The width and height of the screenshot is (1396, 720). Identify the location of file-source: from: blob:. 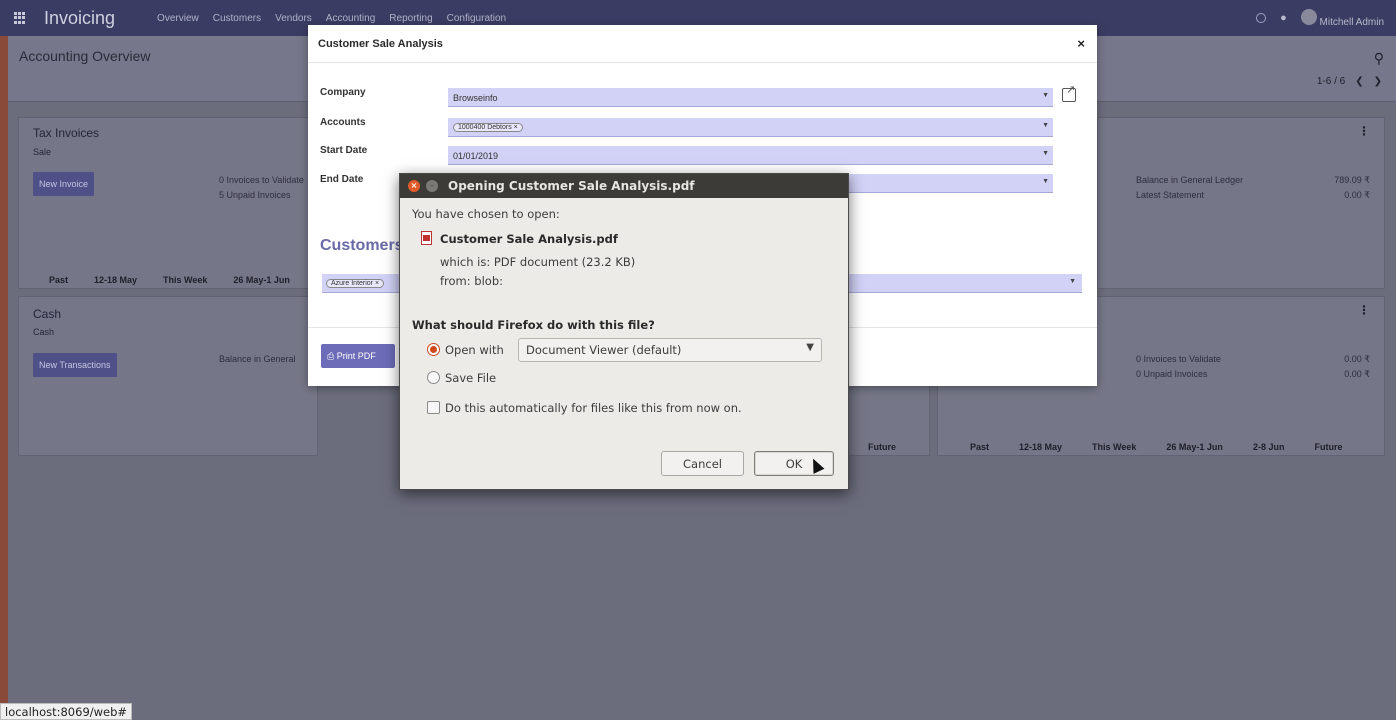
(471, 281).